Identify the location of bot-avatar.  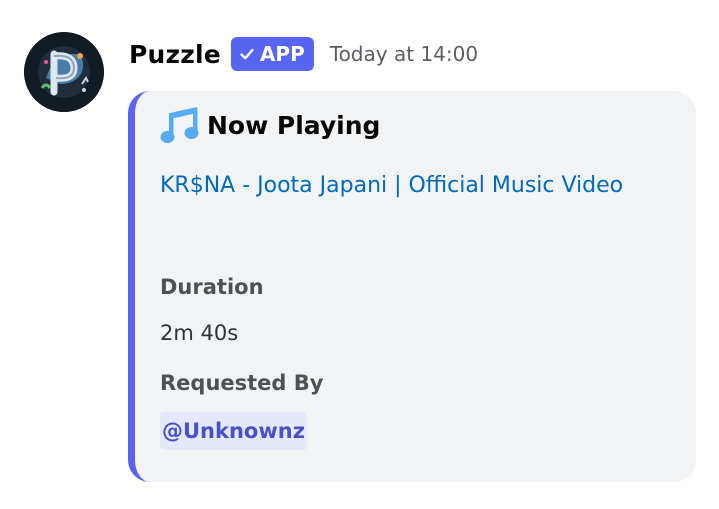
(64, 72).